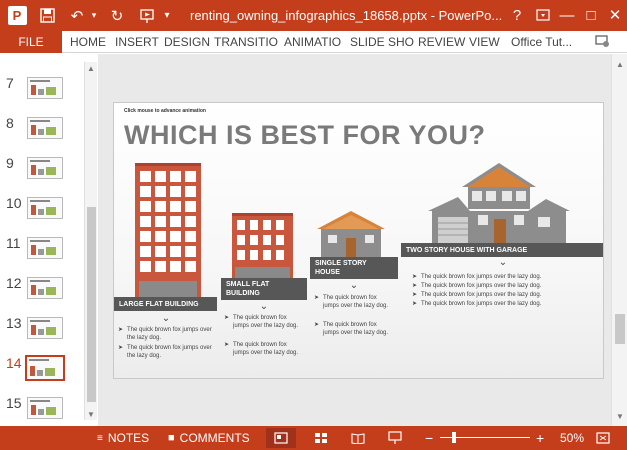 This screenshot has height=450, width=627. I want to click on tab-transitions: TRANSITIO, so click(246, 42).